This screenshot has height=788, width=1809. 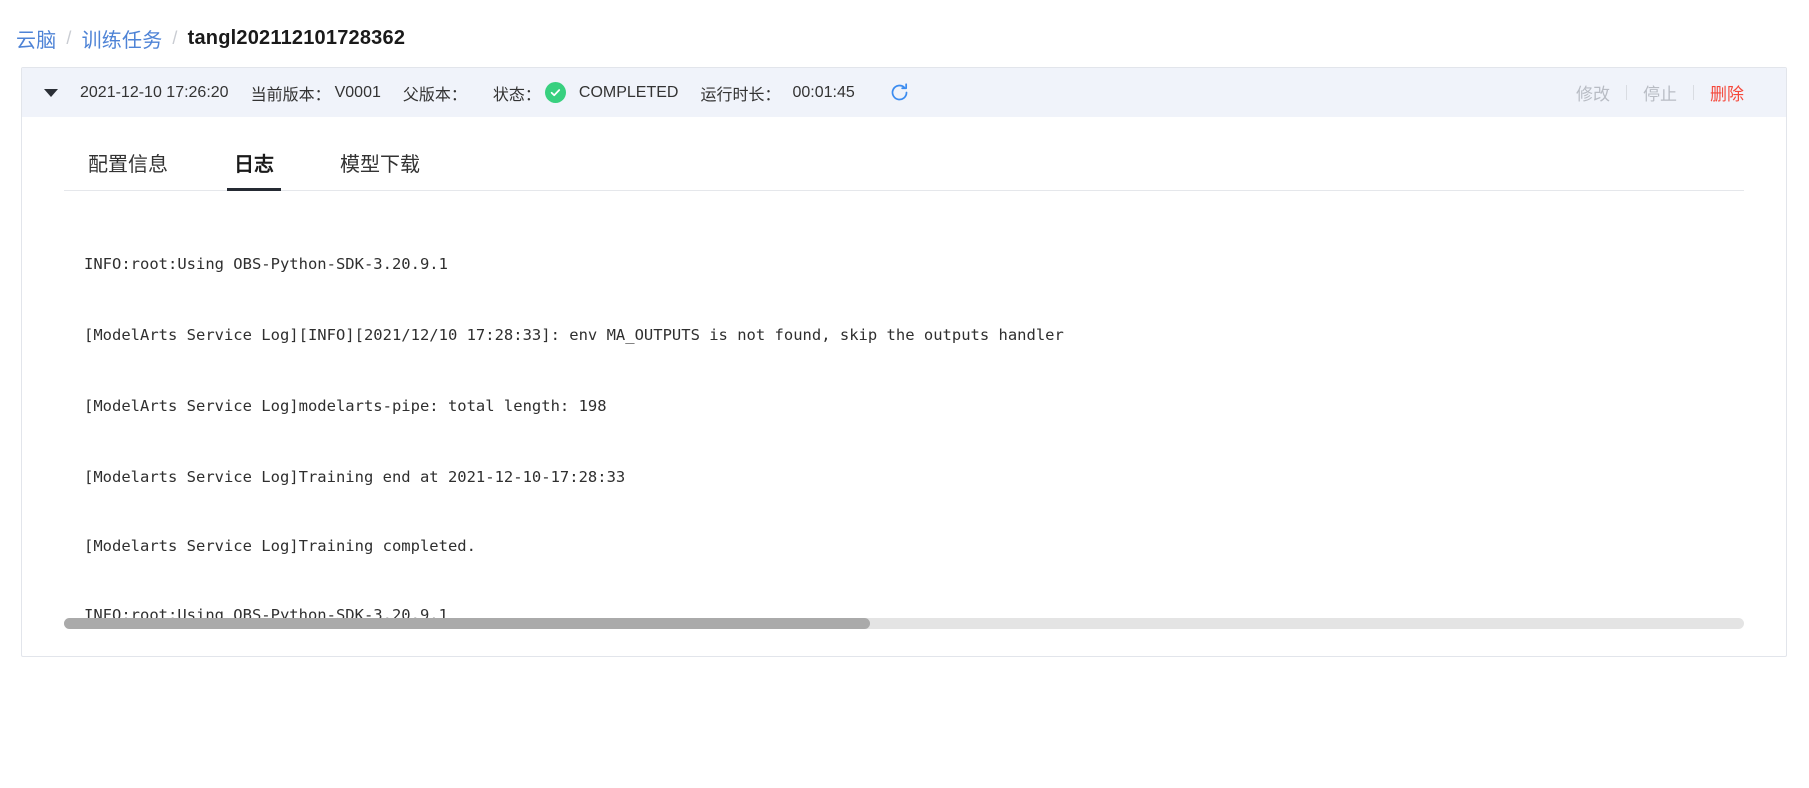 What do you see at coordinates (516, 95) in the screenshot?
I see `status-label: 状态：` at bounding box center [516, 95].